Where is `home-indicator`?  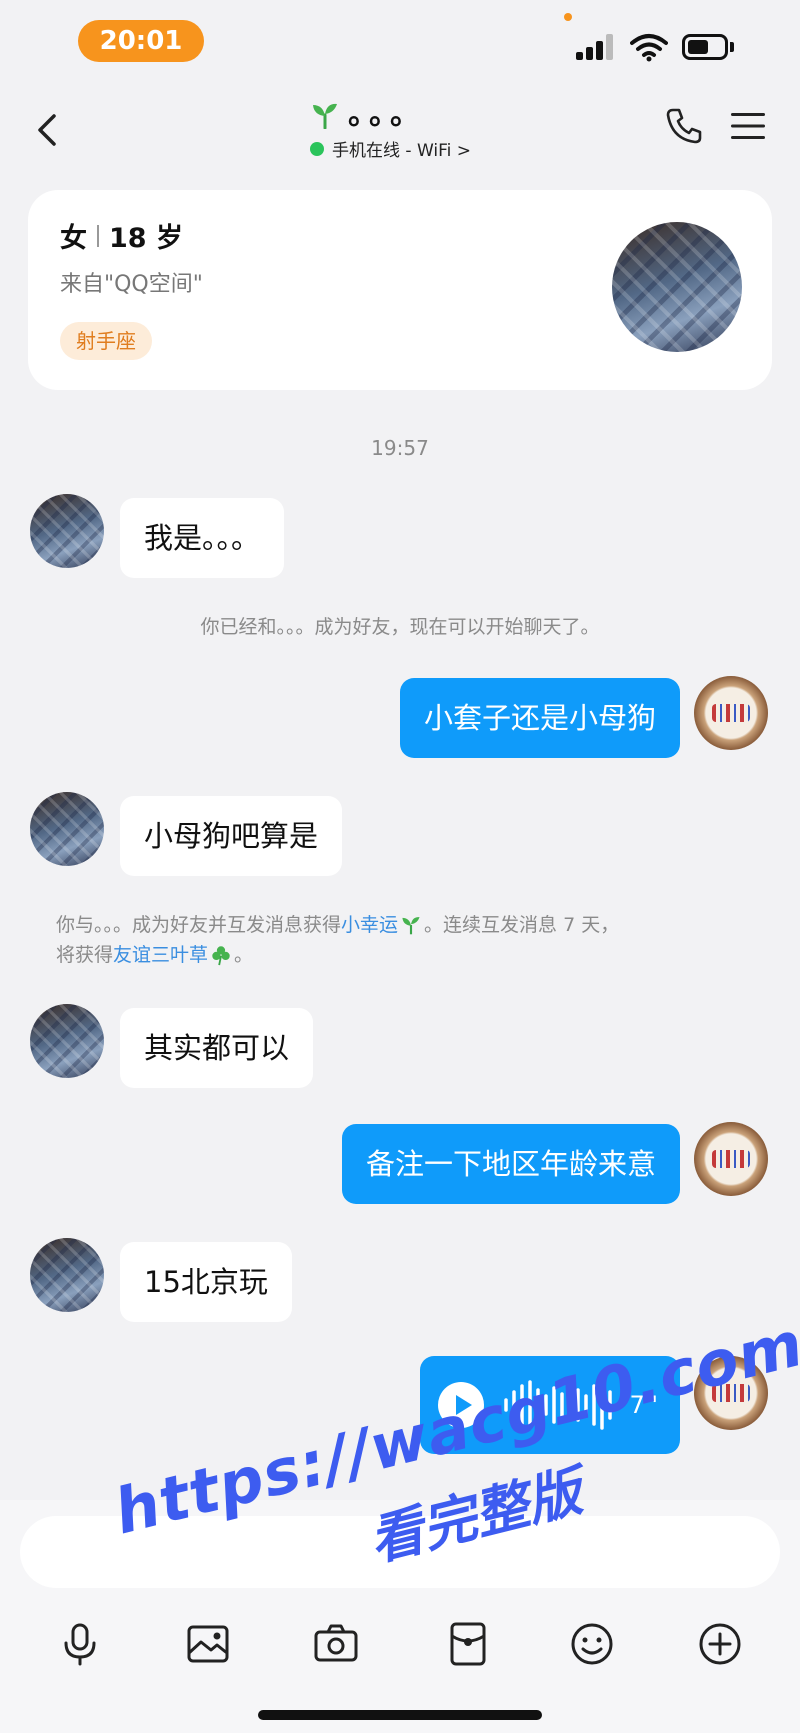
home-indicator is located at coordinates (400, 1715).